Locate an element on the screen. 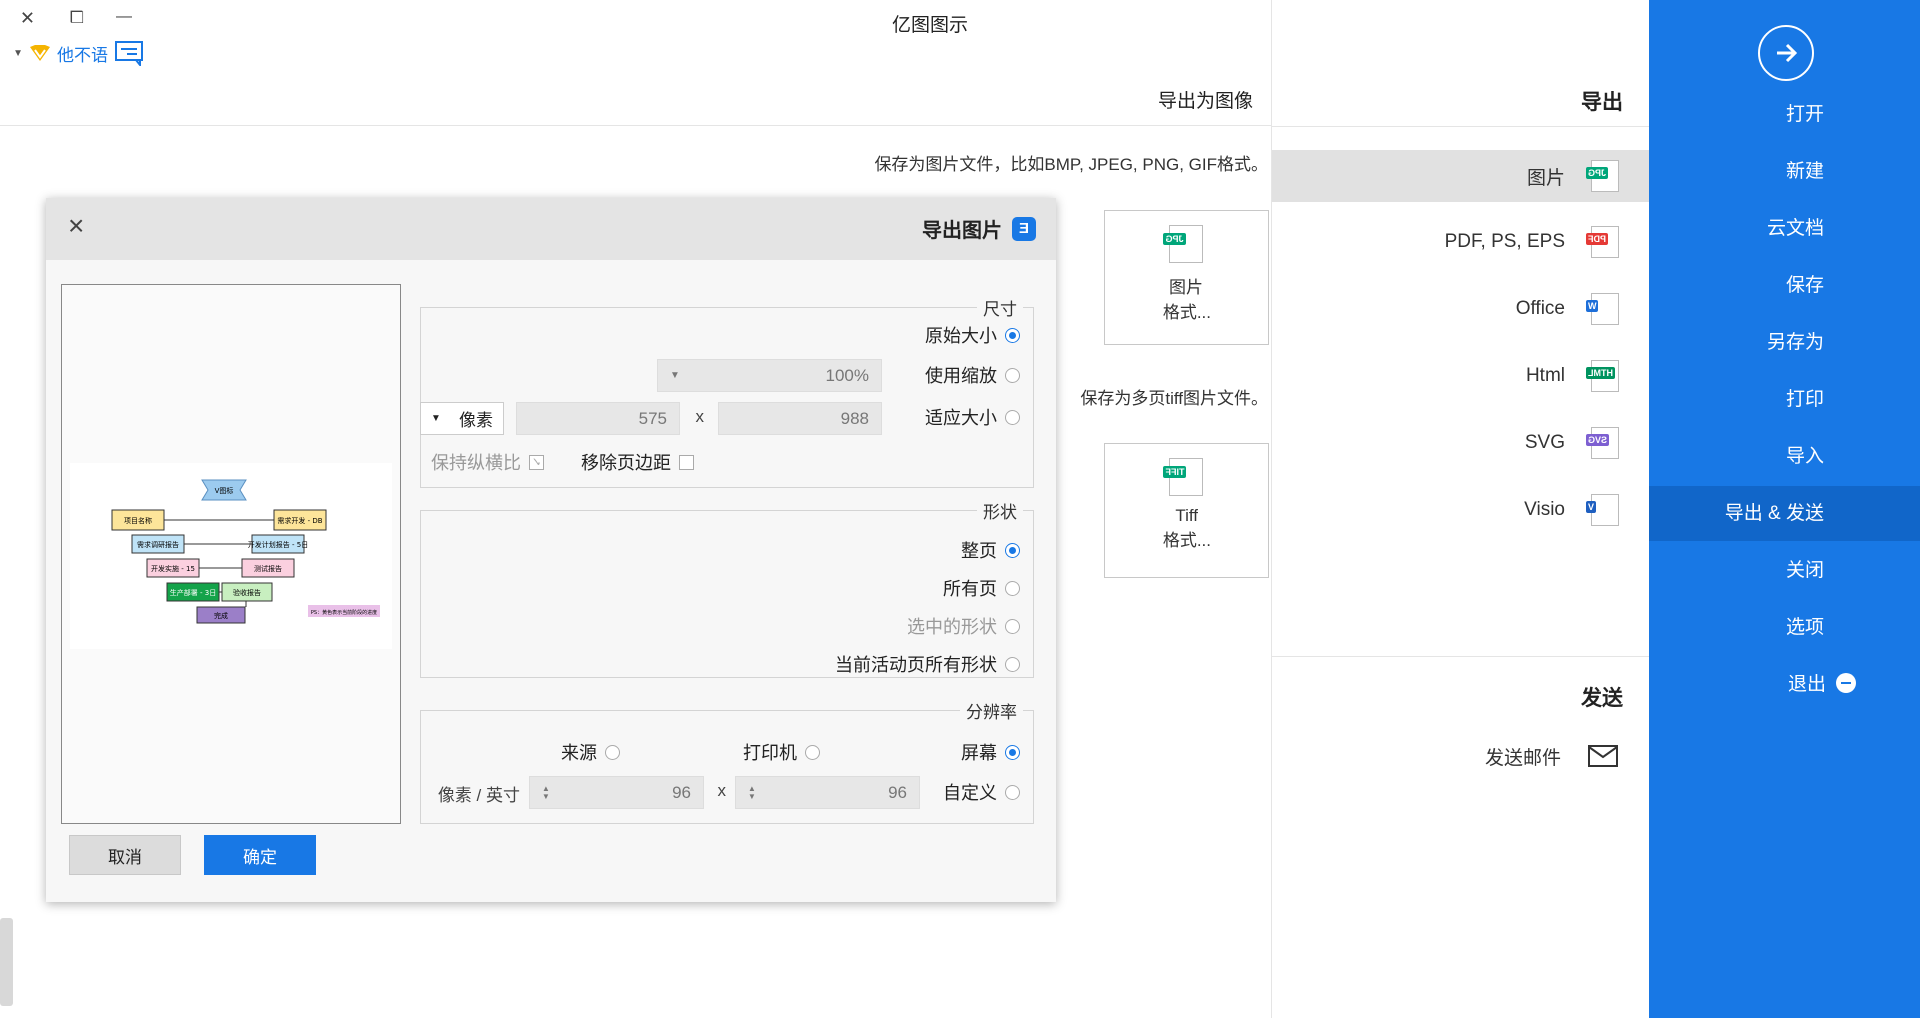  preview-node-label: 开发计划报告 - 5日 is located at coordinates (278, 544).